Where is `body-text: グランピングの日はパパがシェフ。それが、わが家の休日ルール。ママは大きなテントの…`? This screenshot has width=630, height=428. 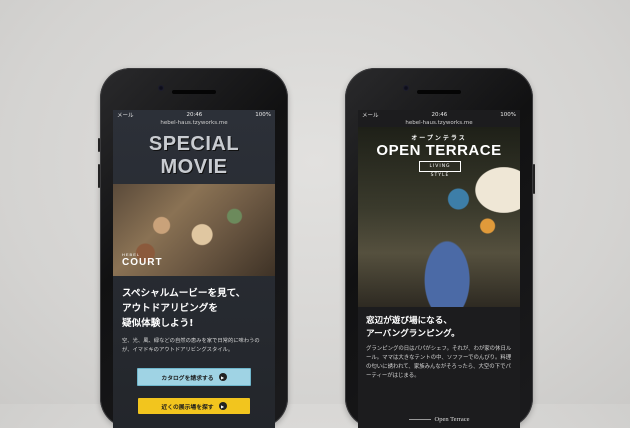
body-text: グランピングの日はパパがシェフ。それが、わが家の休日ルール。ママは大きなテントの… is located at coordinates (439, 362).